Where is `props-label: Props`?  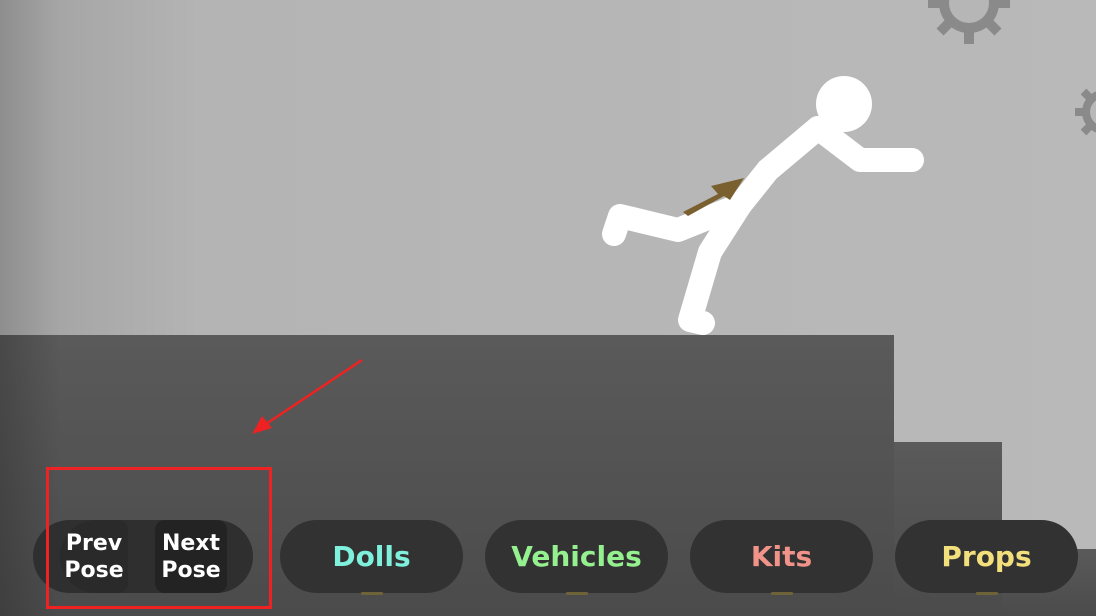
props-label: Props is located at coordinates (986, 556).